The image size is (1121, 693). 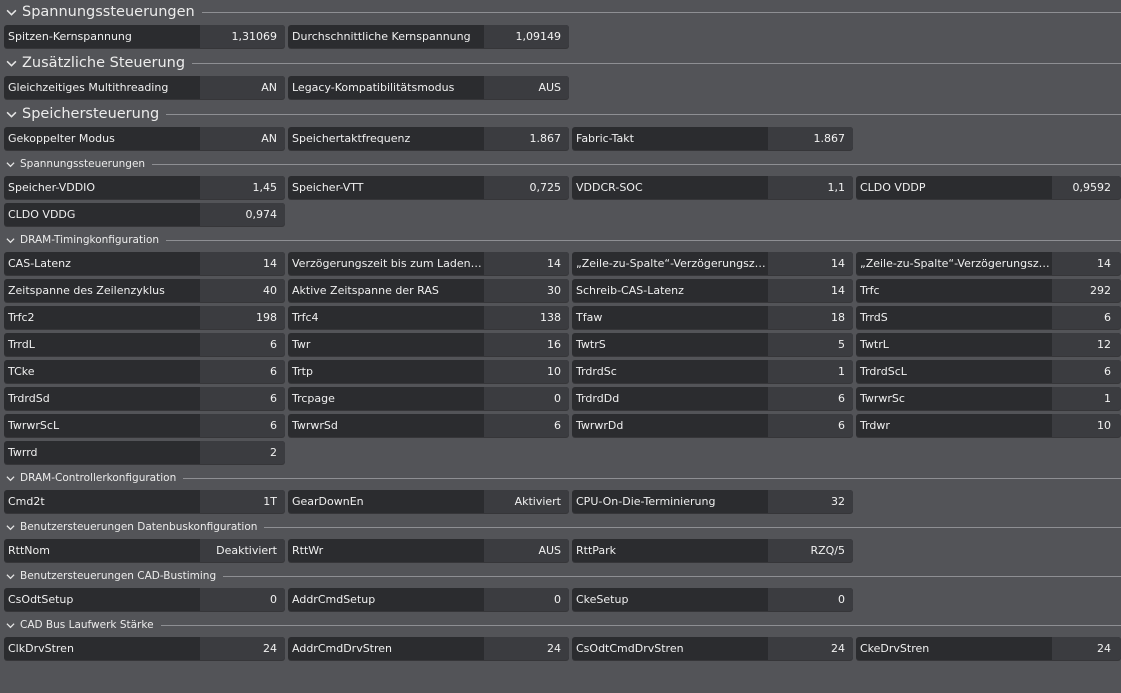 I want to click on setting-field: Trdwr 10, so click(x=988, y=425).